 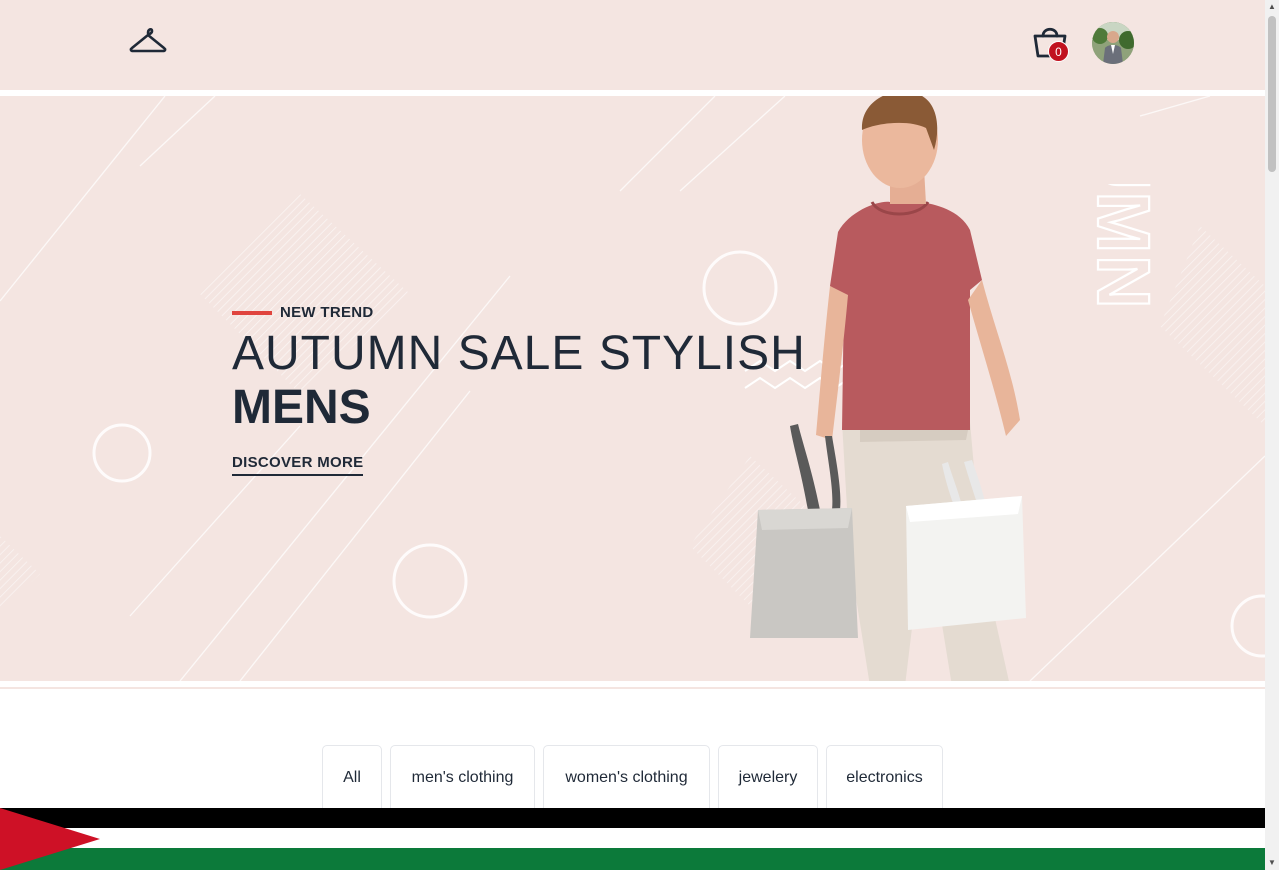 I want to click on svg-text: AUTUMN, so click(x=1120, y=247).